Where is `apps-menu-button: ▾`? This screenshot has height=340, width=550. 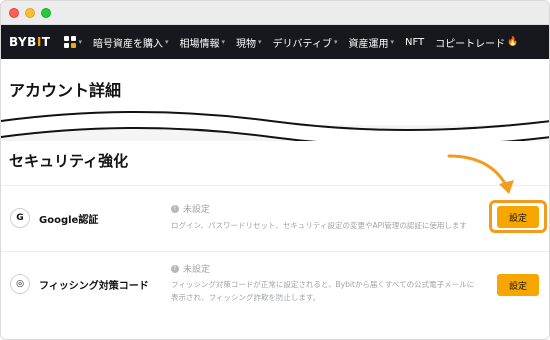
apps-menu-button: ▾ is located at coordinates (73, 42).